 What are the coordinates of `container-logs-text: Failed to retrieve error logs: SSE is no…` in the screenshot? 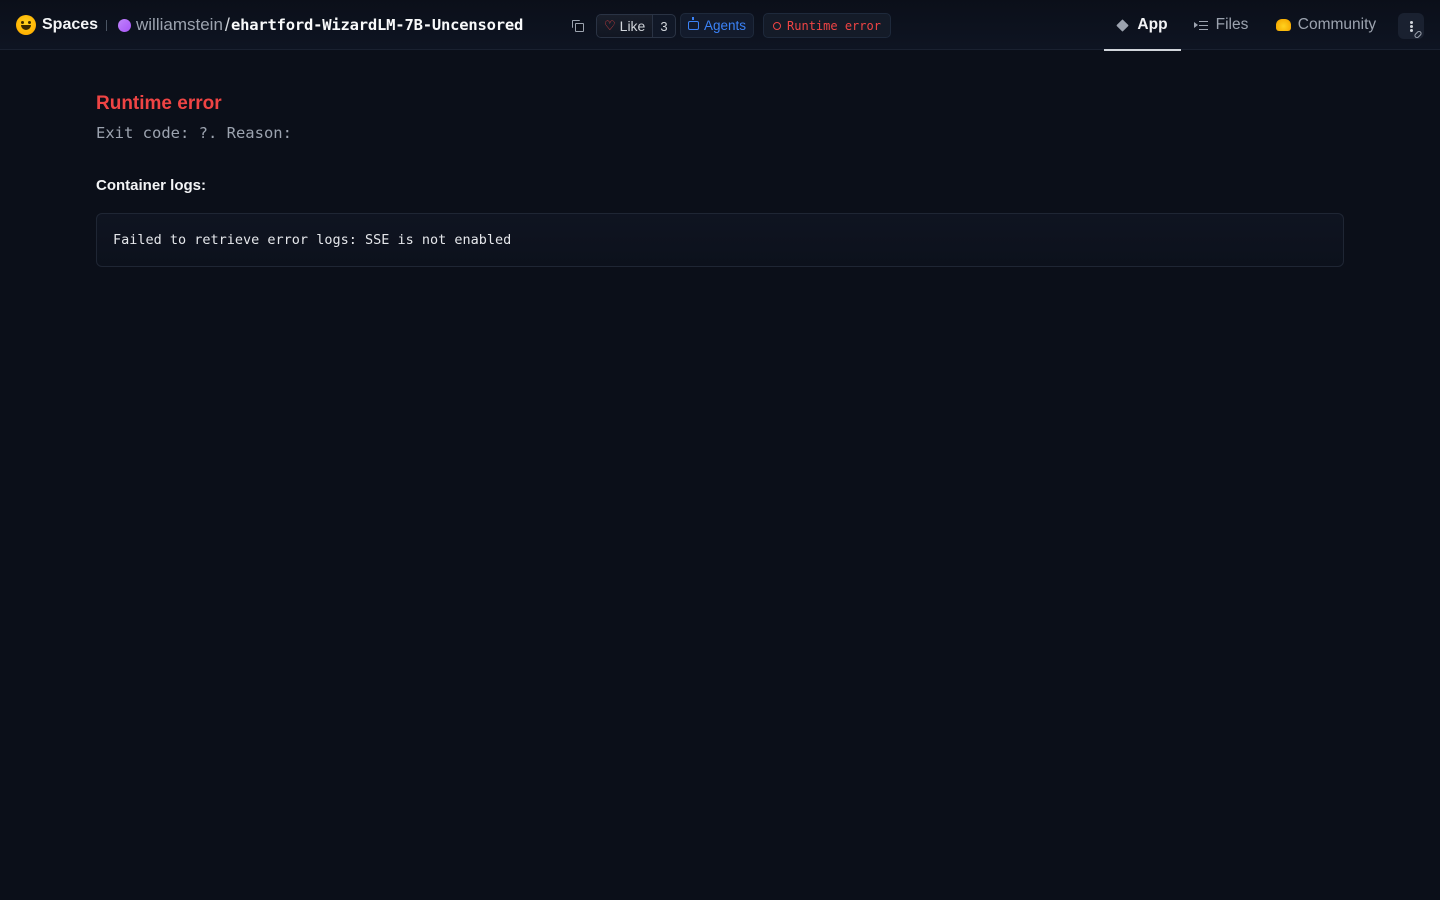 It's located at (312, 240).